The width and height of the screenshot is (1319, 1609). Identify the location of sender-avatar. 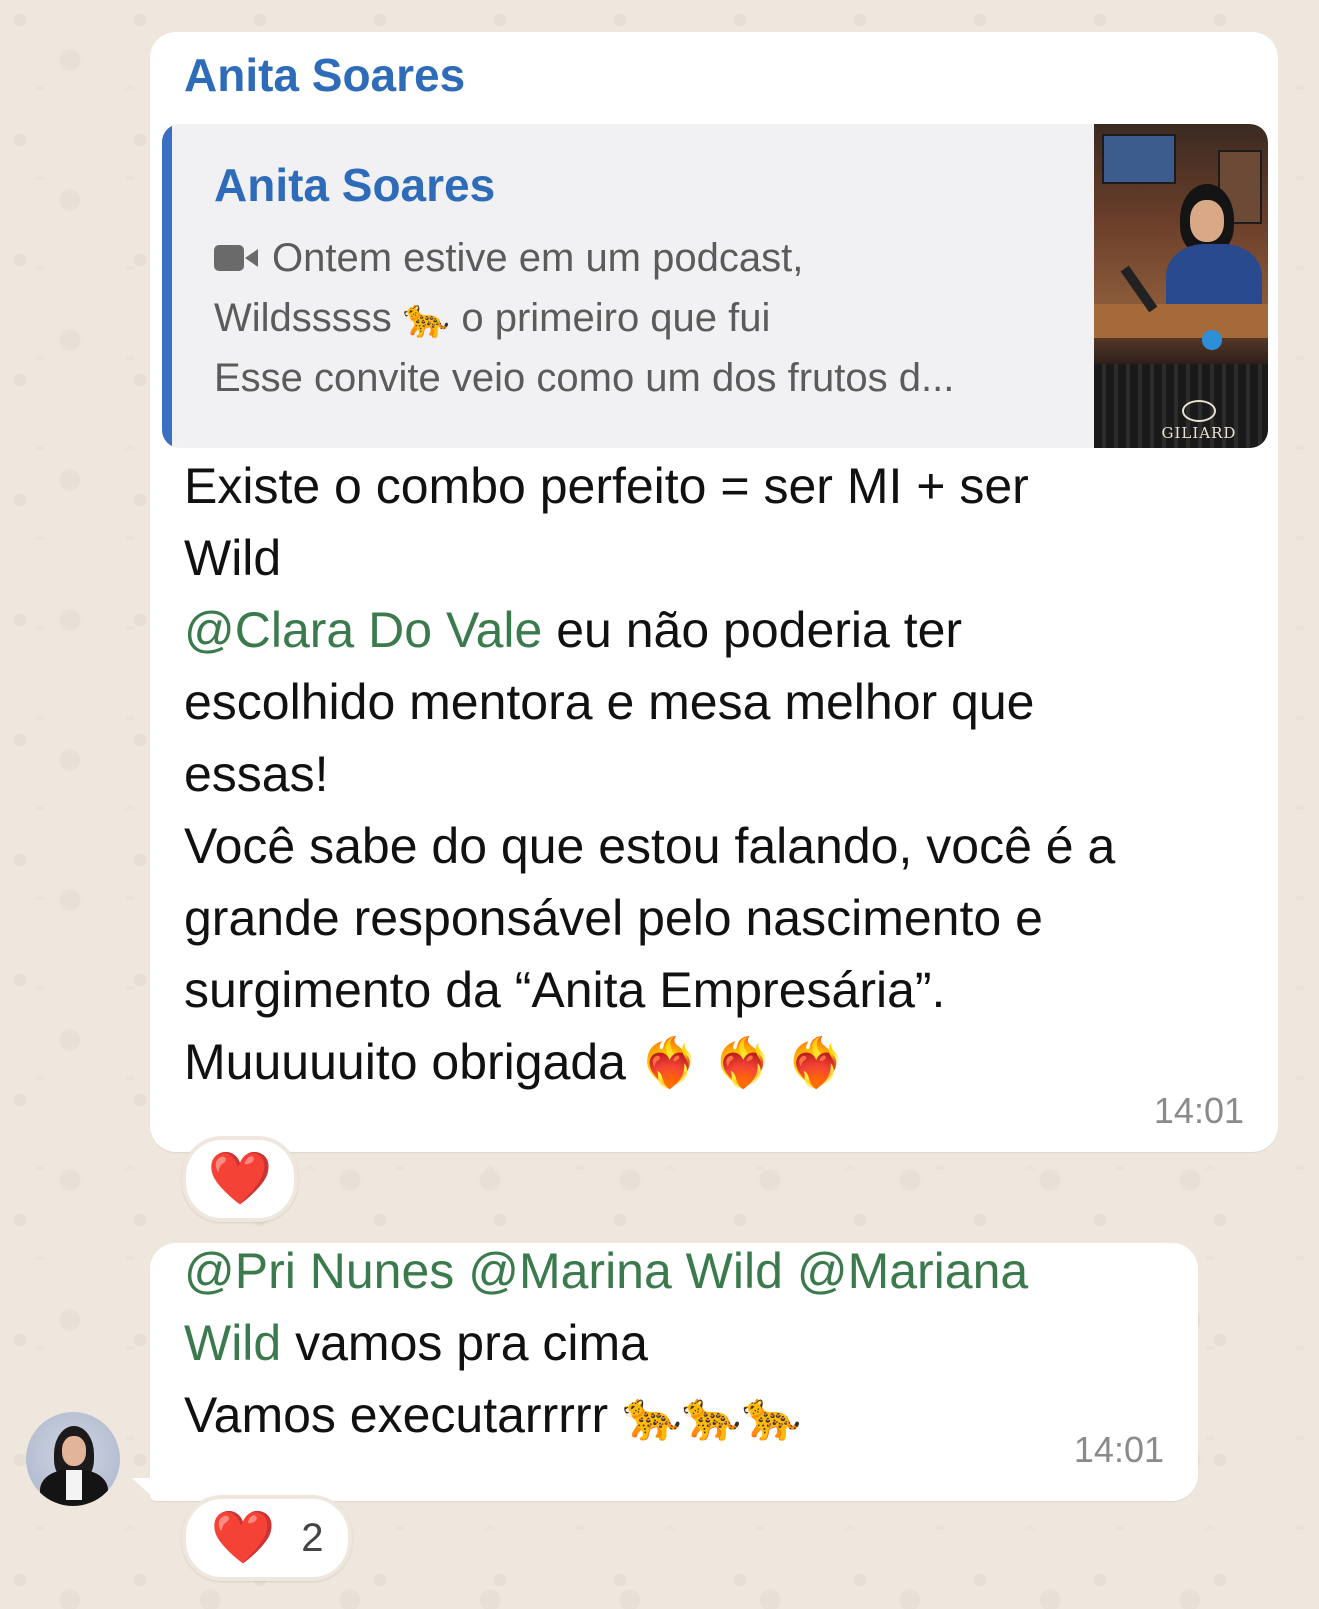
(73, 1459).